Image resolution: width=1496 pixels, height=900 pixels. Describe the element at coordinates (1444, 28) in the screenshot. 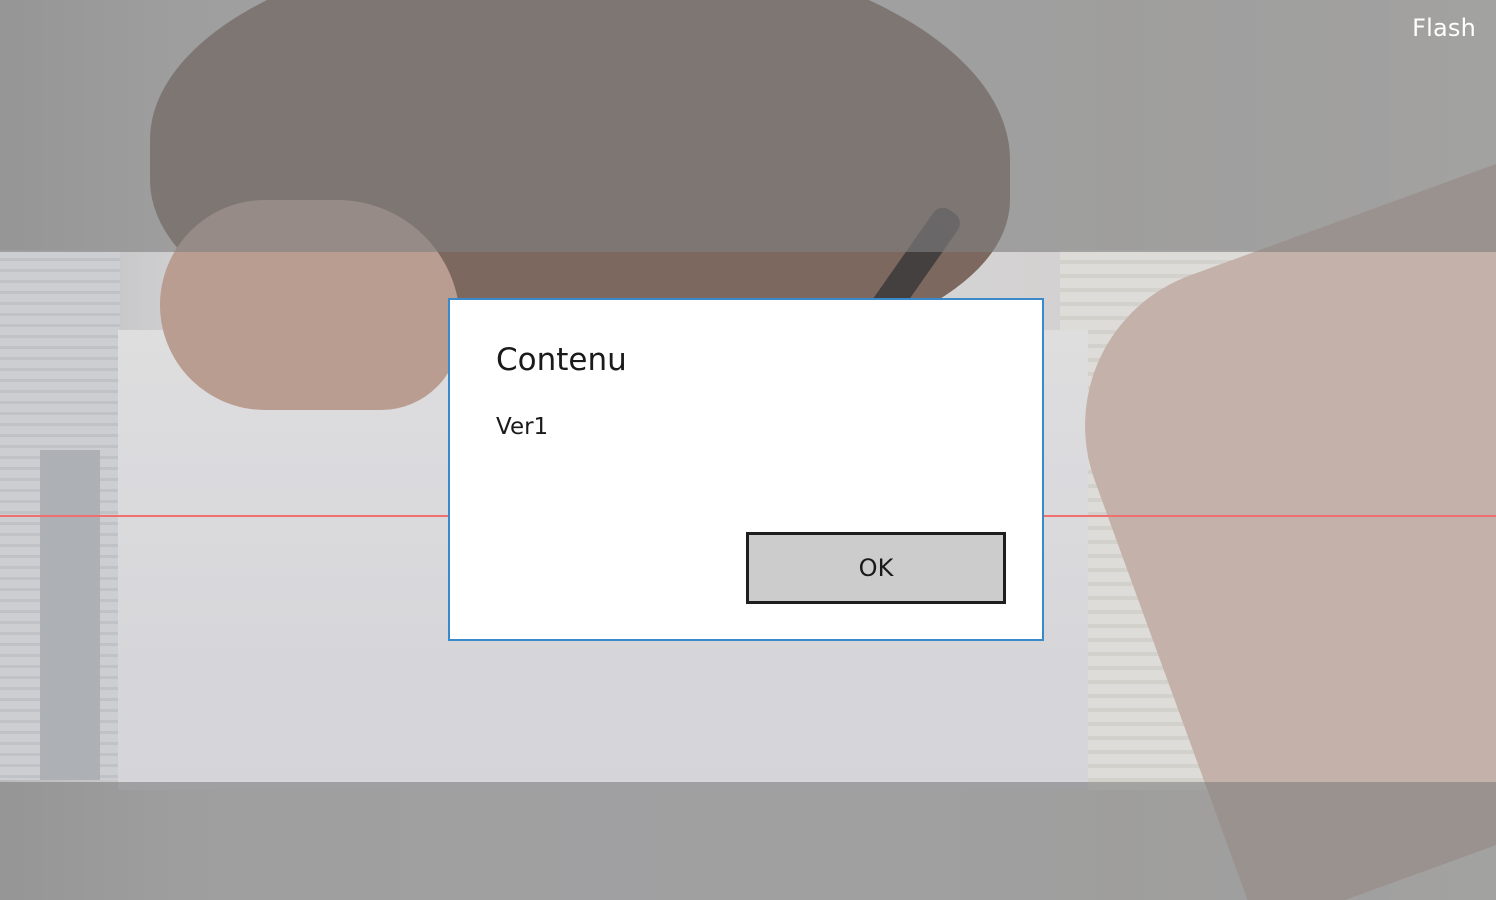

I see `flash-toggle: Flash` at that location.